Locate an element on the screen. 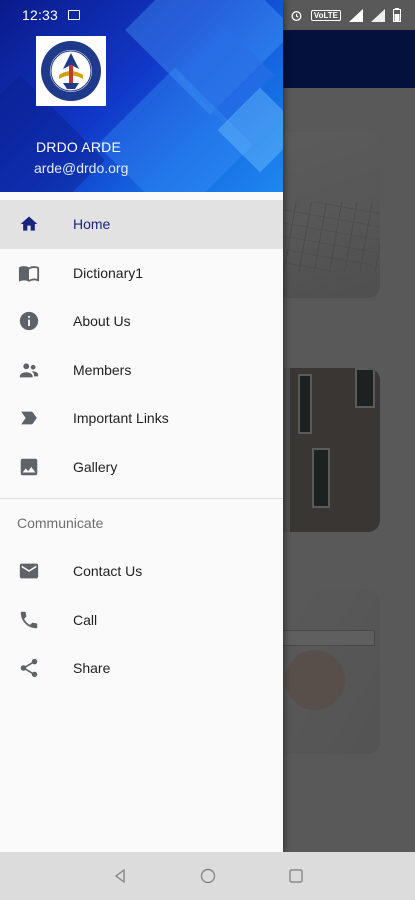 The height and width of the screenshot is (900, 415). menu-item-important-links: Important Links is located at coordinates (141, 418).